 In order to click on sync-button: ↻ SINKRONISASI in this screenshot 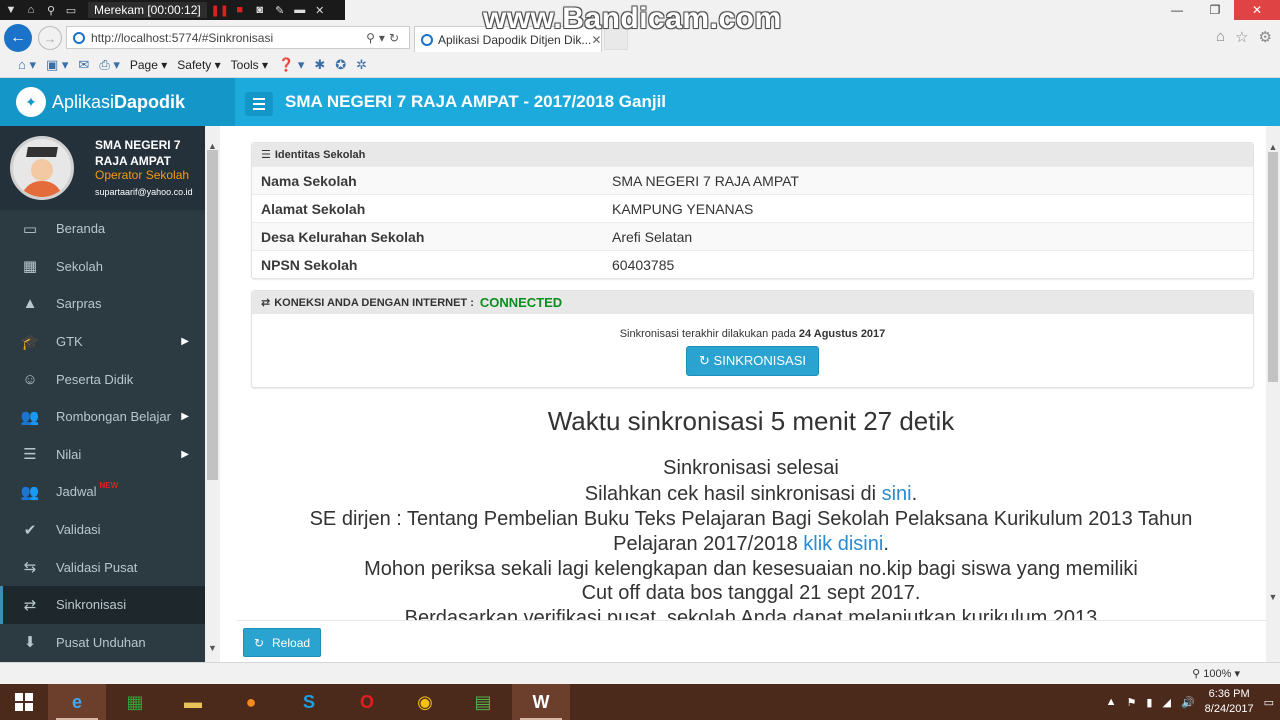, I will do `click(752, 361)`.